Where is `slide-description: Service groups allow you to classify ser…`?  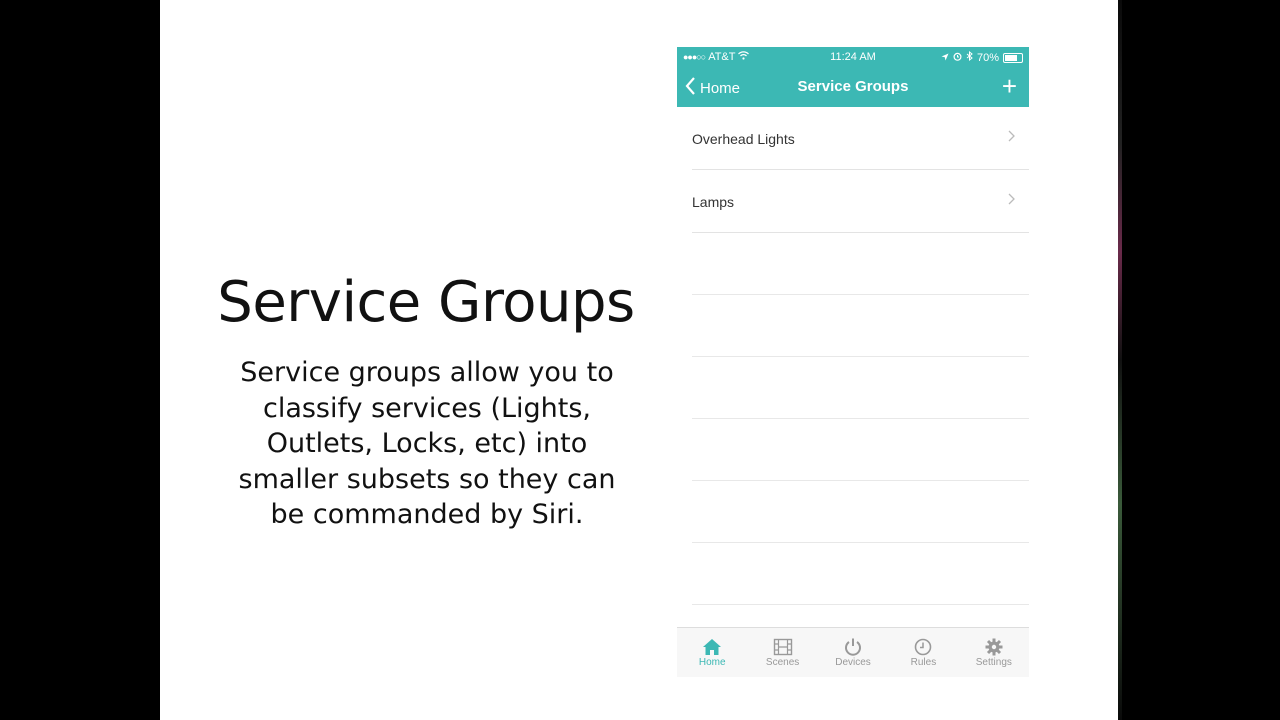 slide-description: Service groups allow you to classify ser… is located at coordinates (427, 443).